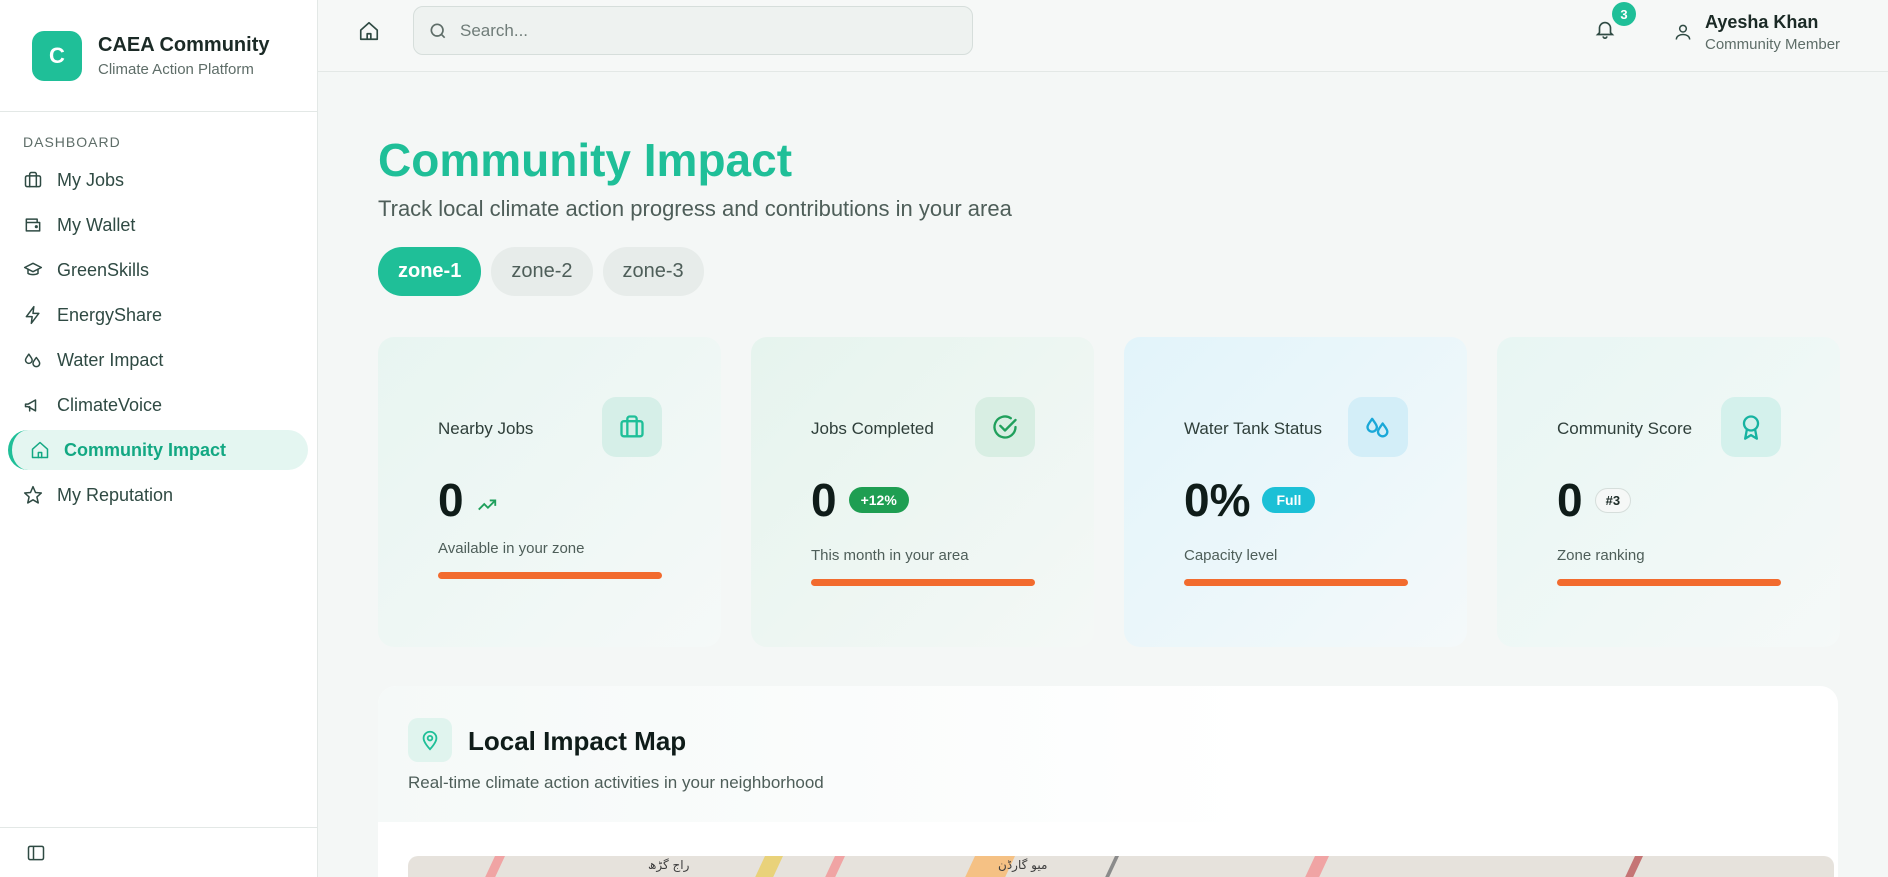 This screenshot has height=877, width=1888. I want to click on sidebar-item-energyshare: EnergyShare, so click(158, 315).